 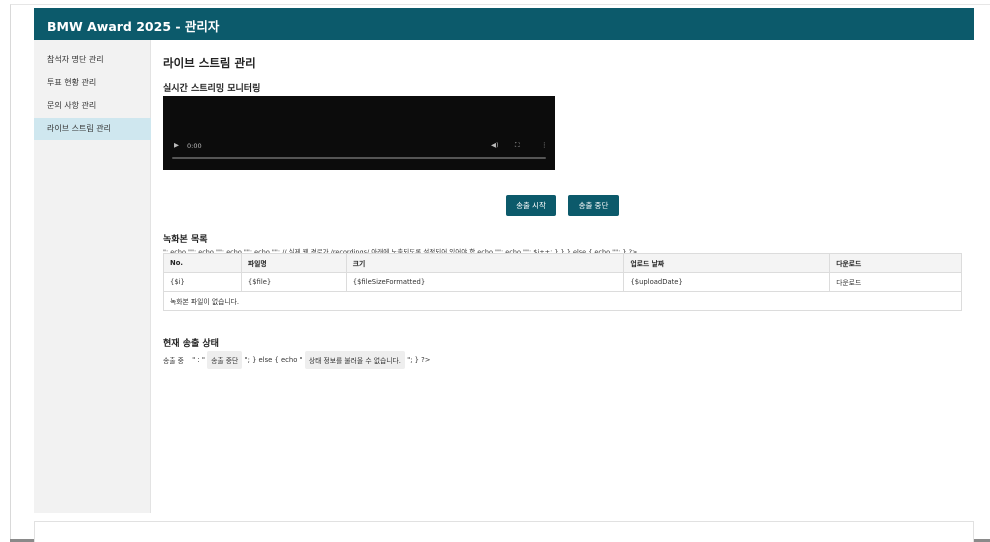 I want to click on column-header-size: 크기, so click(x=485, y=263).